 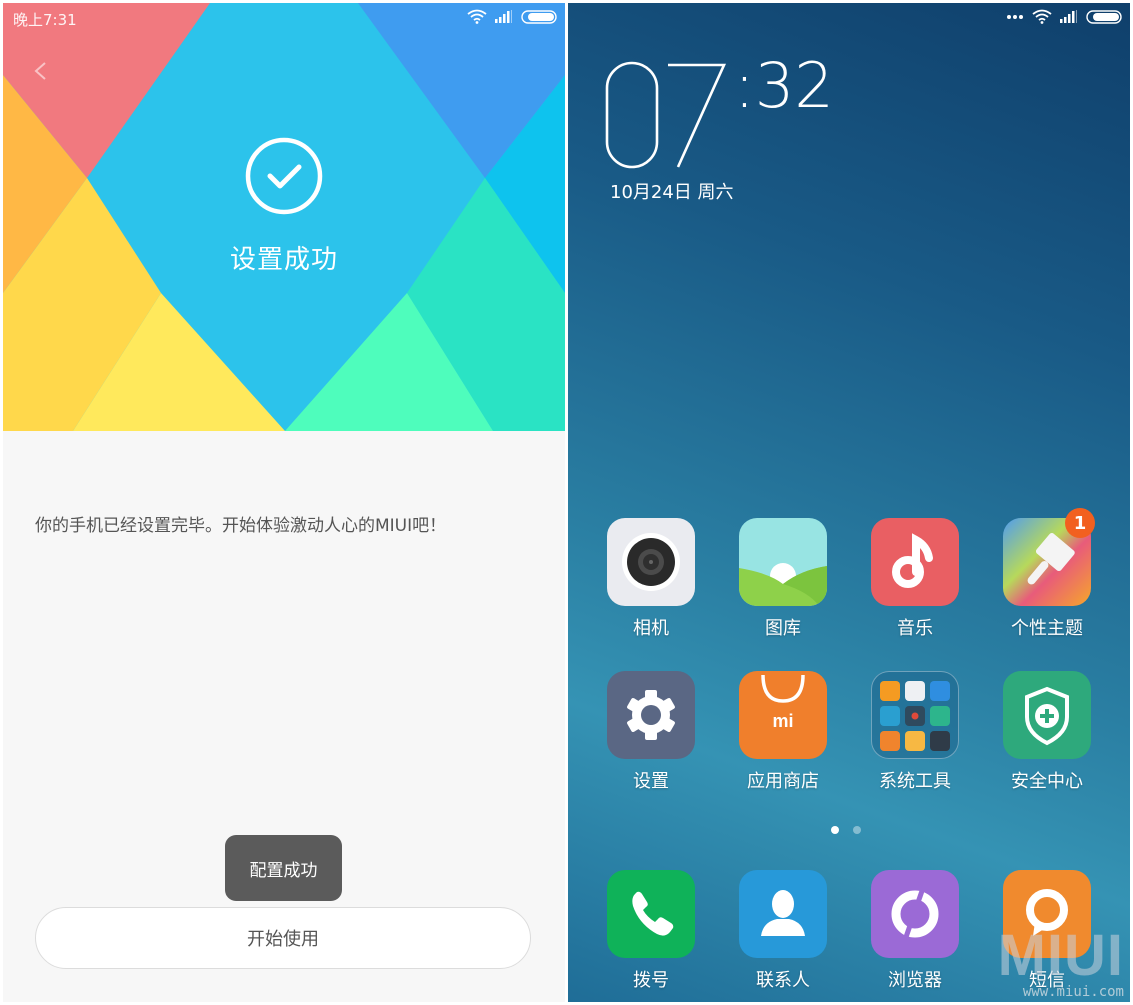 What do you see at coordinates (284, 18) in the screenshot?
I see `status-bar: 晚上7:31` at bounding box center [284, 18].